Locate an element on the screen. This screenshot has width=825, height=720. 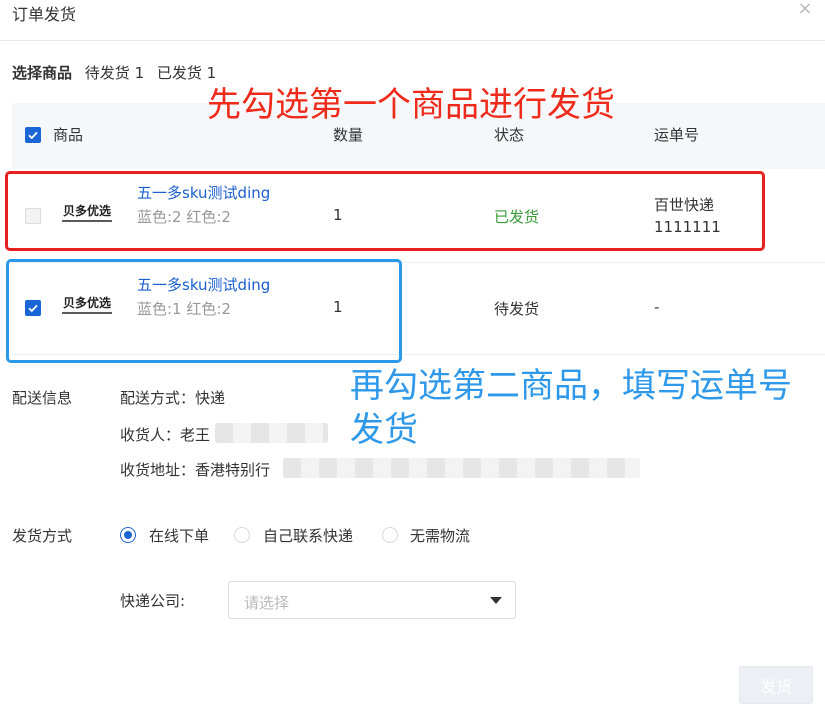
receiver-address: 收货地址：香港特别行 is located at coordinates (195, 470).